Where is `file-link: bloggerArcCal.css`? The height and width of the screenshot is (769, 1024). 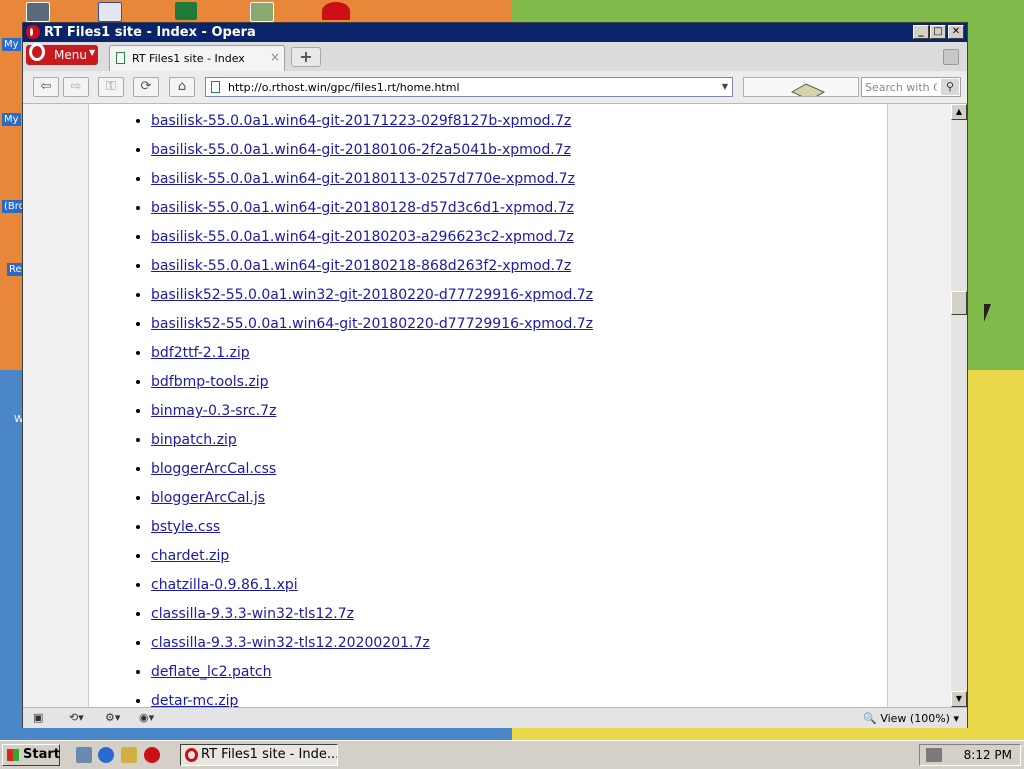
file-link: bloggerArcCal.css is located at coordinates (213, 469).